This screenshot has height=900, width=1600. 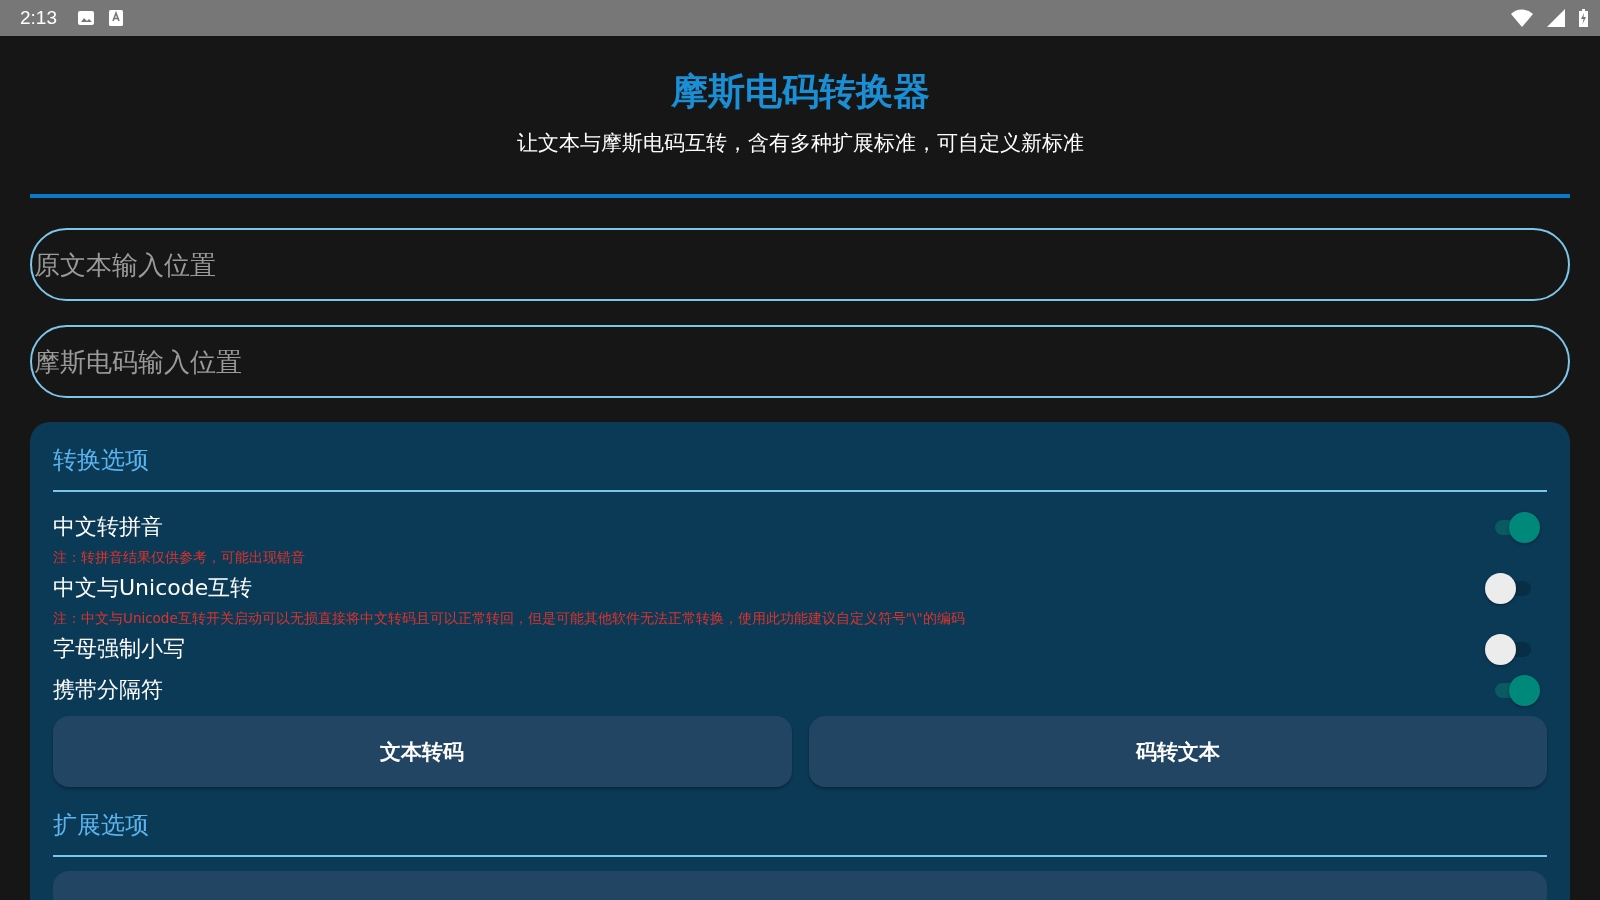 I want to click on keyboard-a-icon, so click(x=116, y=18).